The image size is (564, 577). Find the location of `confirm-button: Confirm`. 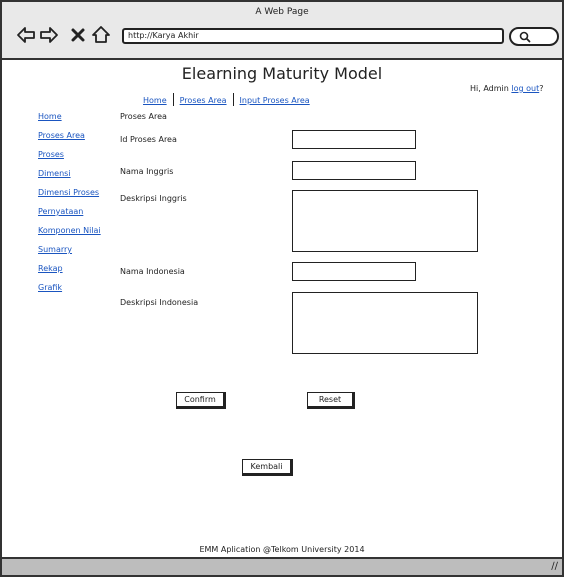

confirm-button: Confirm is located at coordinates (201, 400).